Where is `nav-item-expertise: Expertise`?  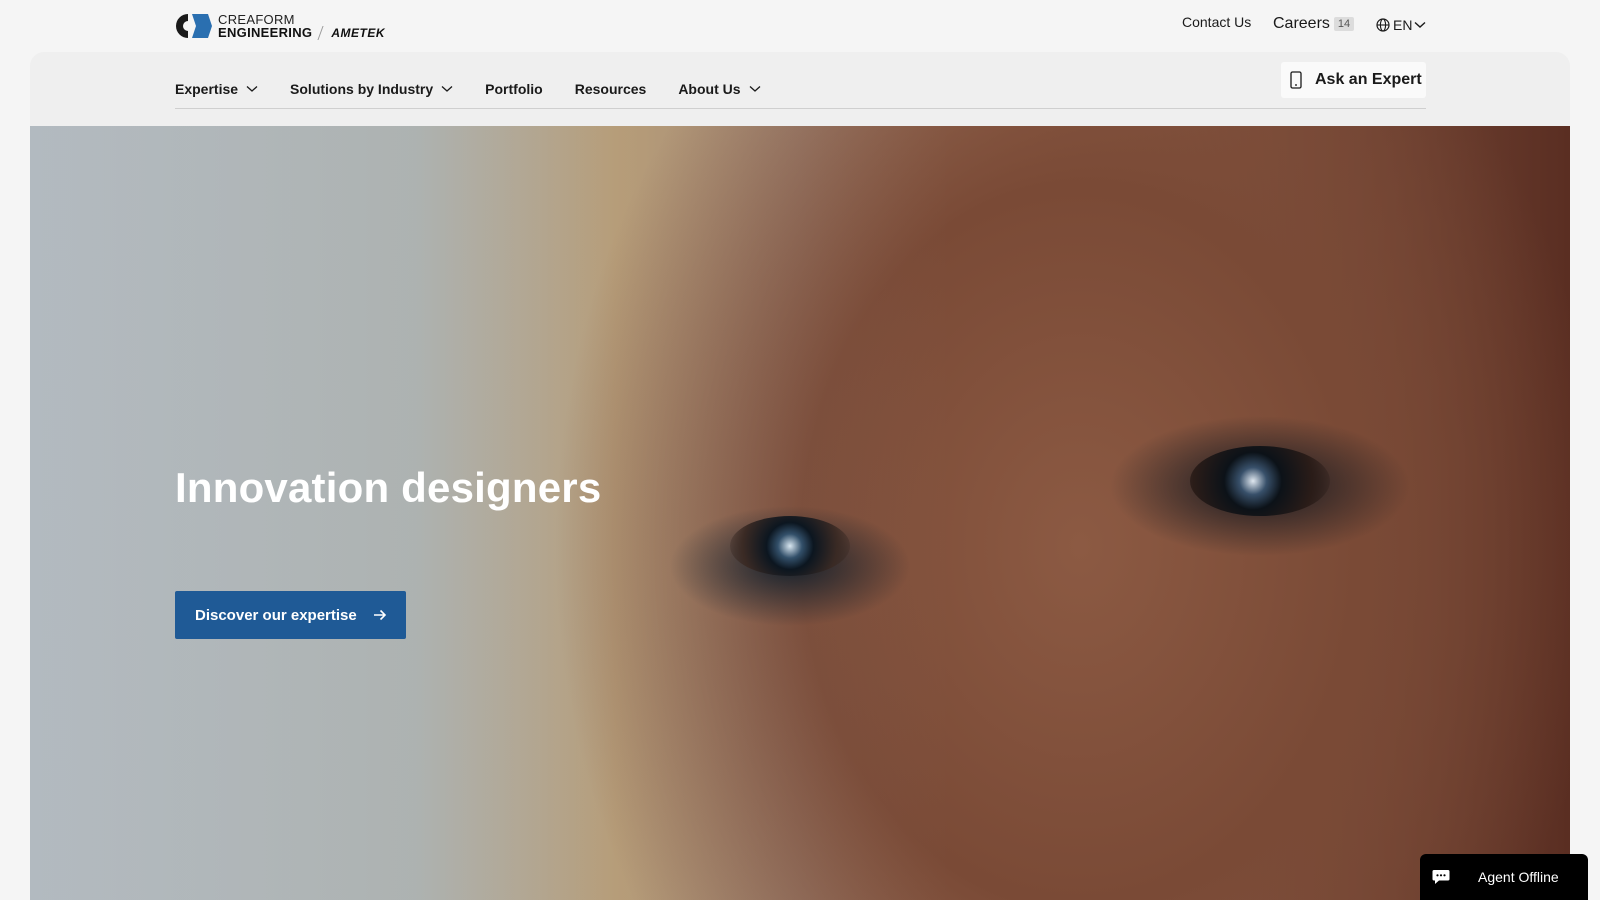 nav-item-expertise: Expertise is located at coordinates (216, 89).